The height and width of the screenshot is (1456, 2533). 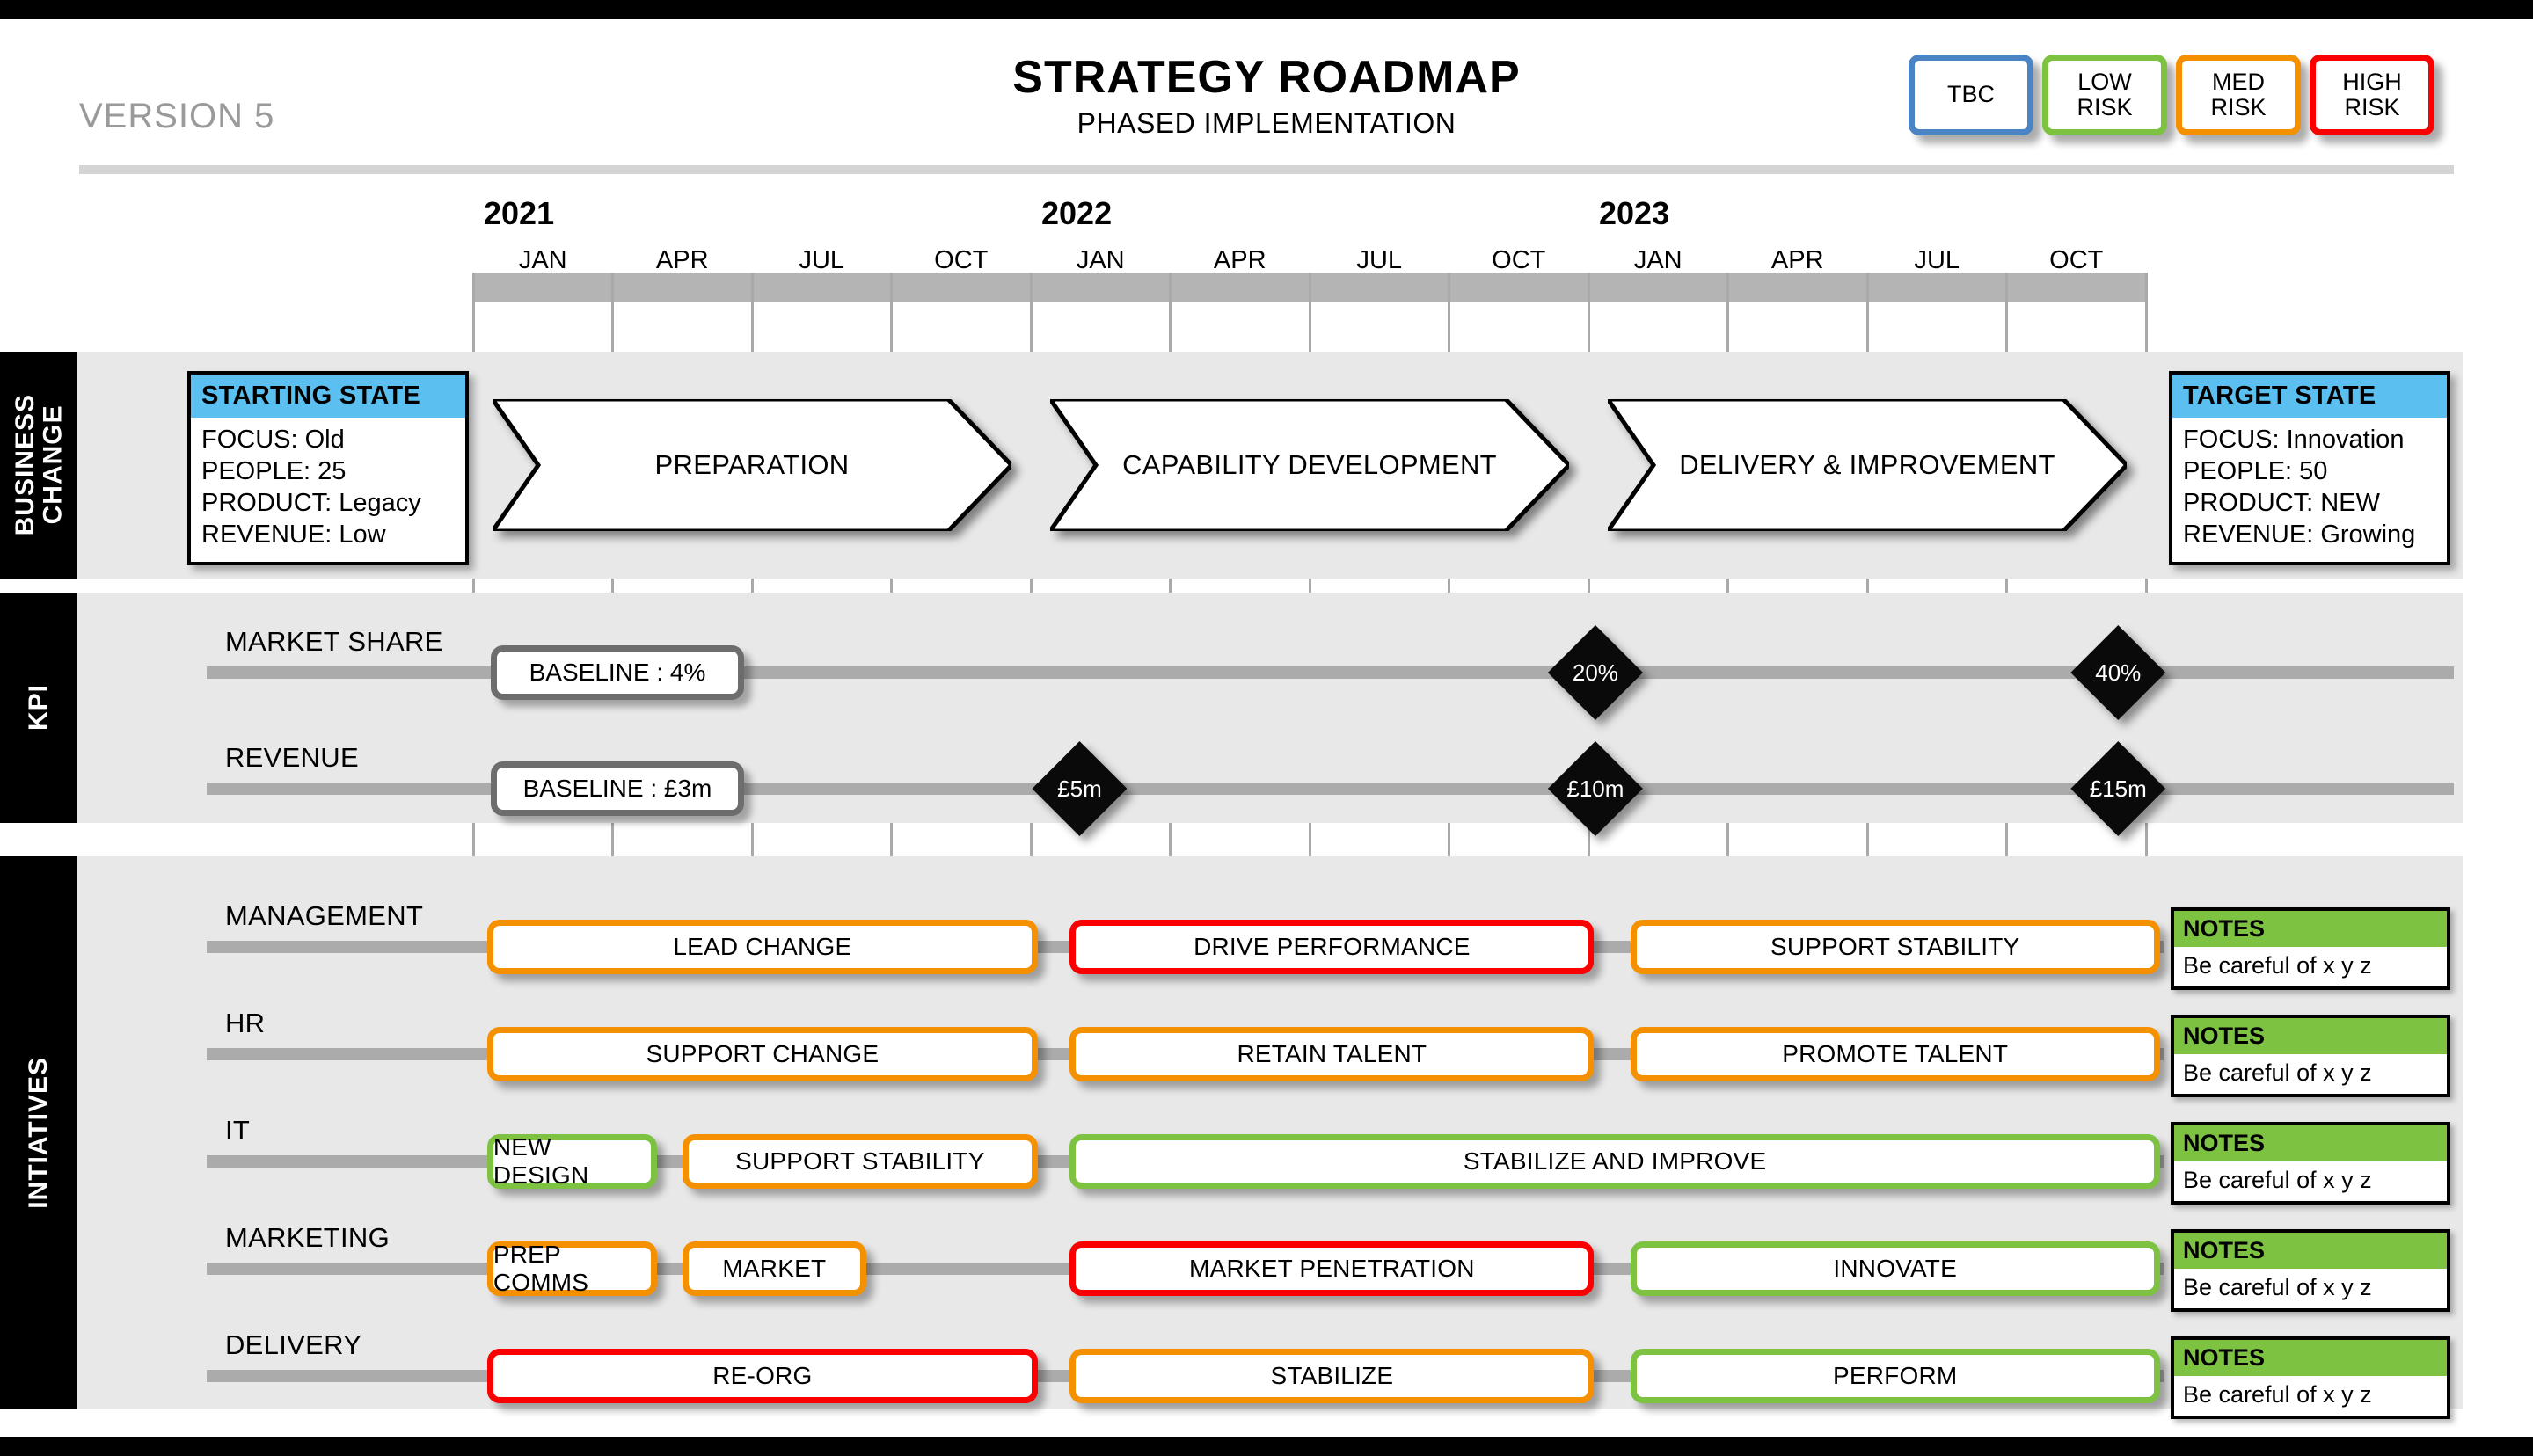 I want to click on kpi-milestone-value: £15m, so click(x=2118, y=788).